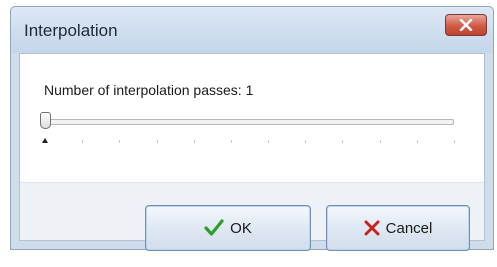 The height and width of the screenshot is (267, 497). Describe the element at coordinates (248, 143) in the screenshot. I see `slider-ticks` at that location.